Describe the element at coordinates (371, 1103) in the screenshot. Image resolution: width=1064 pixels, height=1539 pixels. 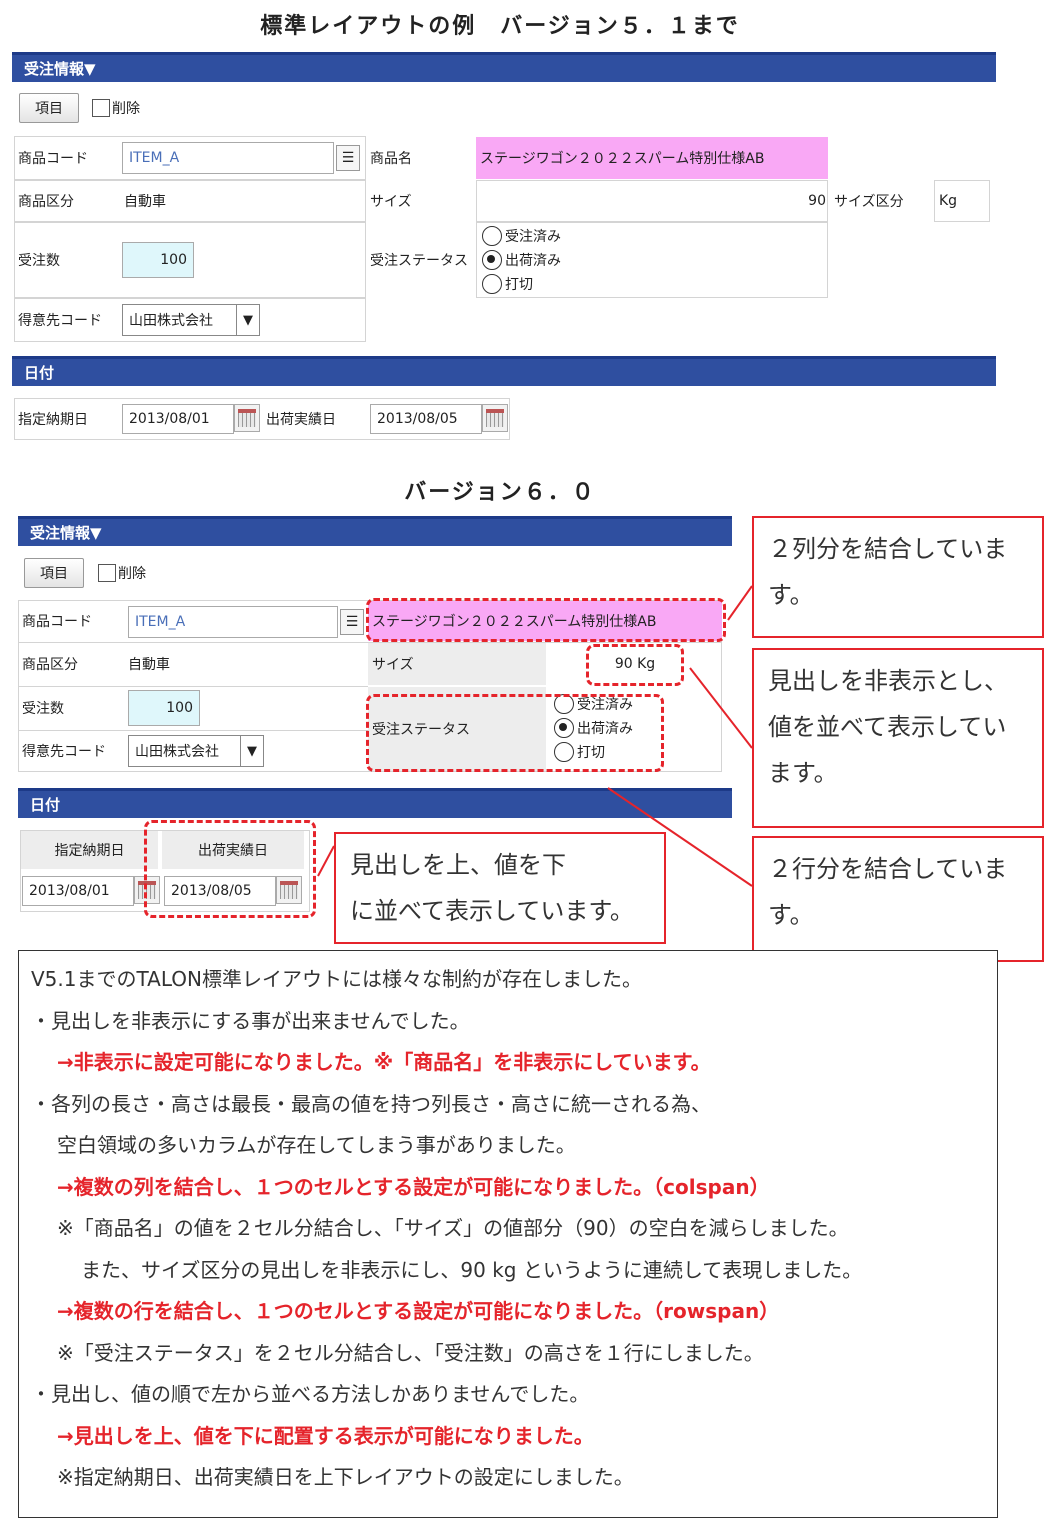
I see `note-line: ・各列の長さ・高さは最長・最高の値を持つ列長さ・高さに統一される為、` at that location.